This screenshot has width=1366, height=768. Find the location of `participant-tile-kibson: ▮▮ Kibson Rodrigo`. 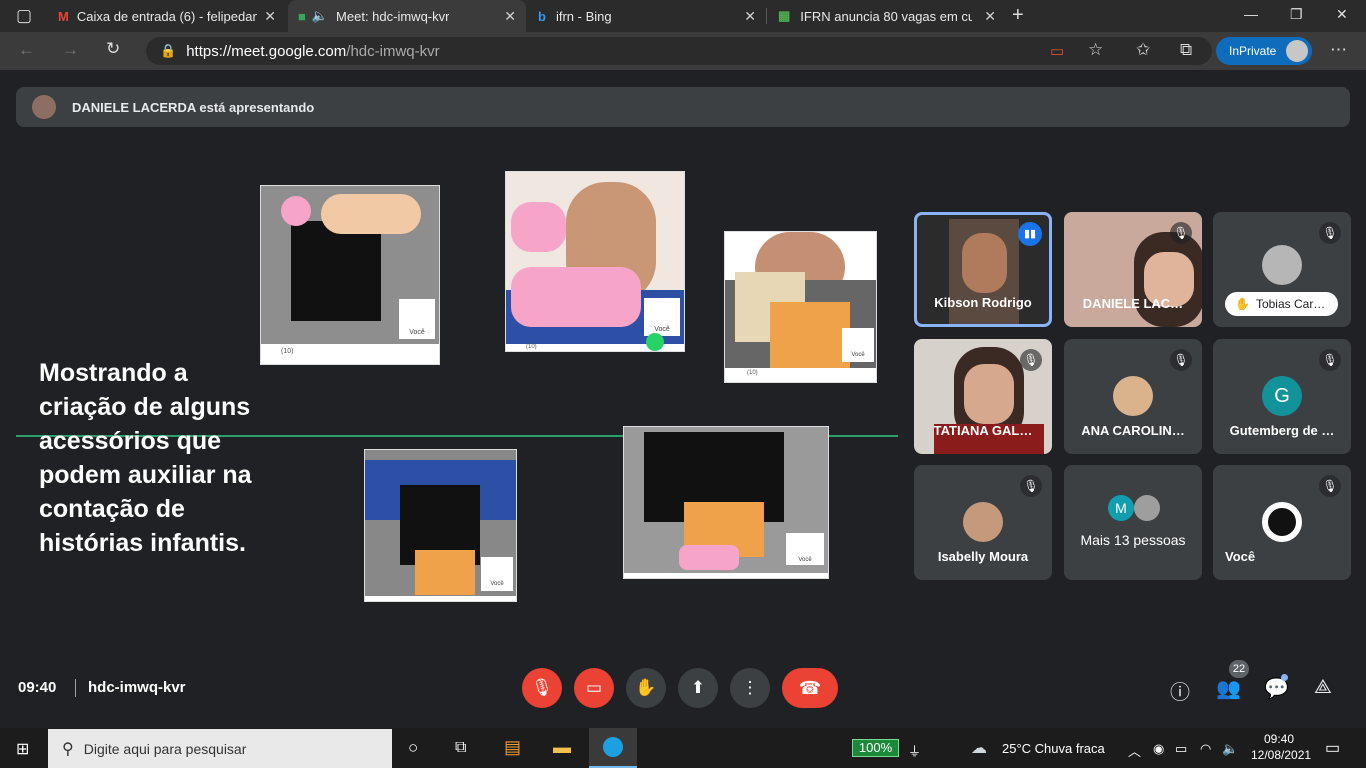

participant-tile-kibson: ▮▮ Kibson Rodrigo is located at coordinates (983, 269).